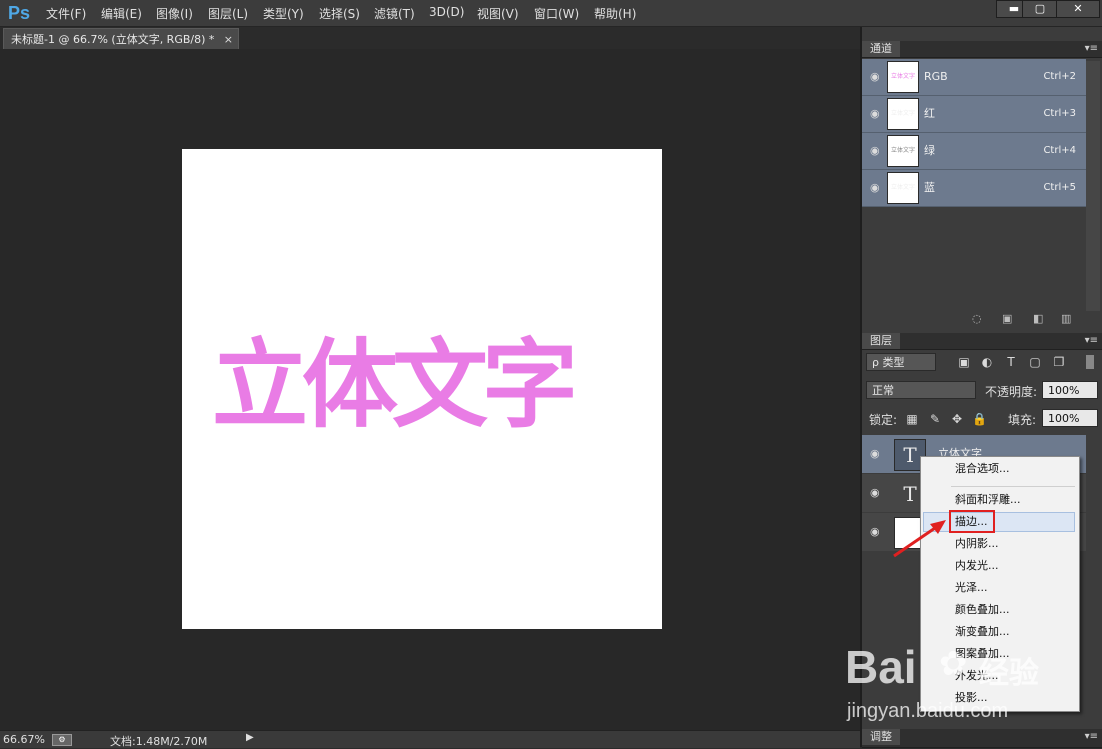 Image resolution: width=1102 pixels, height=749 pixels. Describe the element at coordinates (912, 419) in the screenshot. I see `lock-transparent-icon: ▦` at that location.